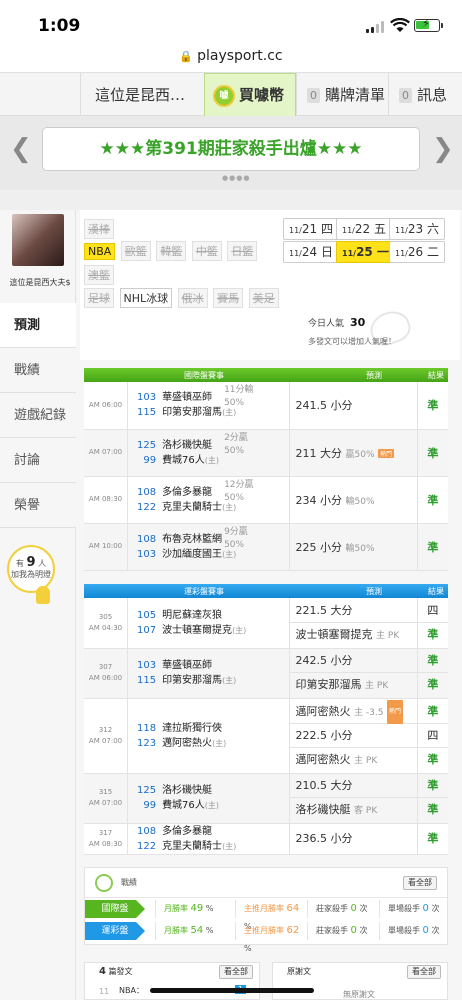  What do you see at coordinates (353, 930) in the screenshot?
I see `banker-killer-value: 0` at bounding box center [353, 930].